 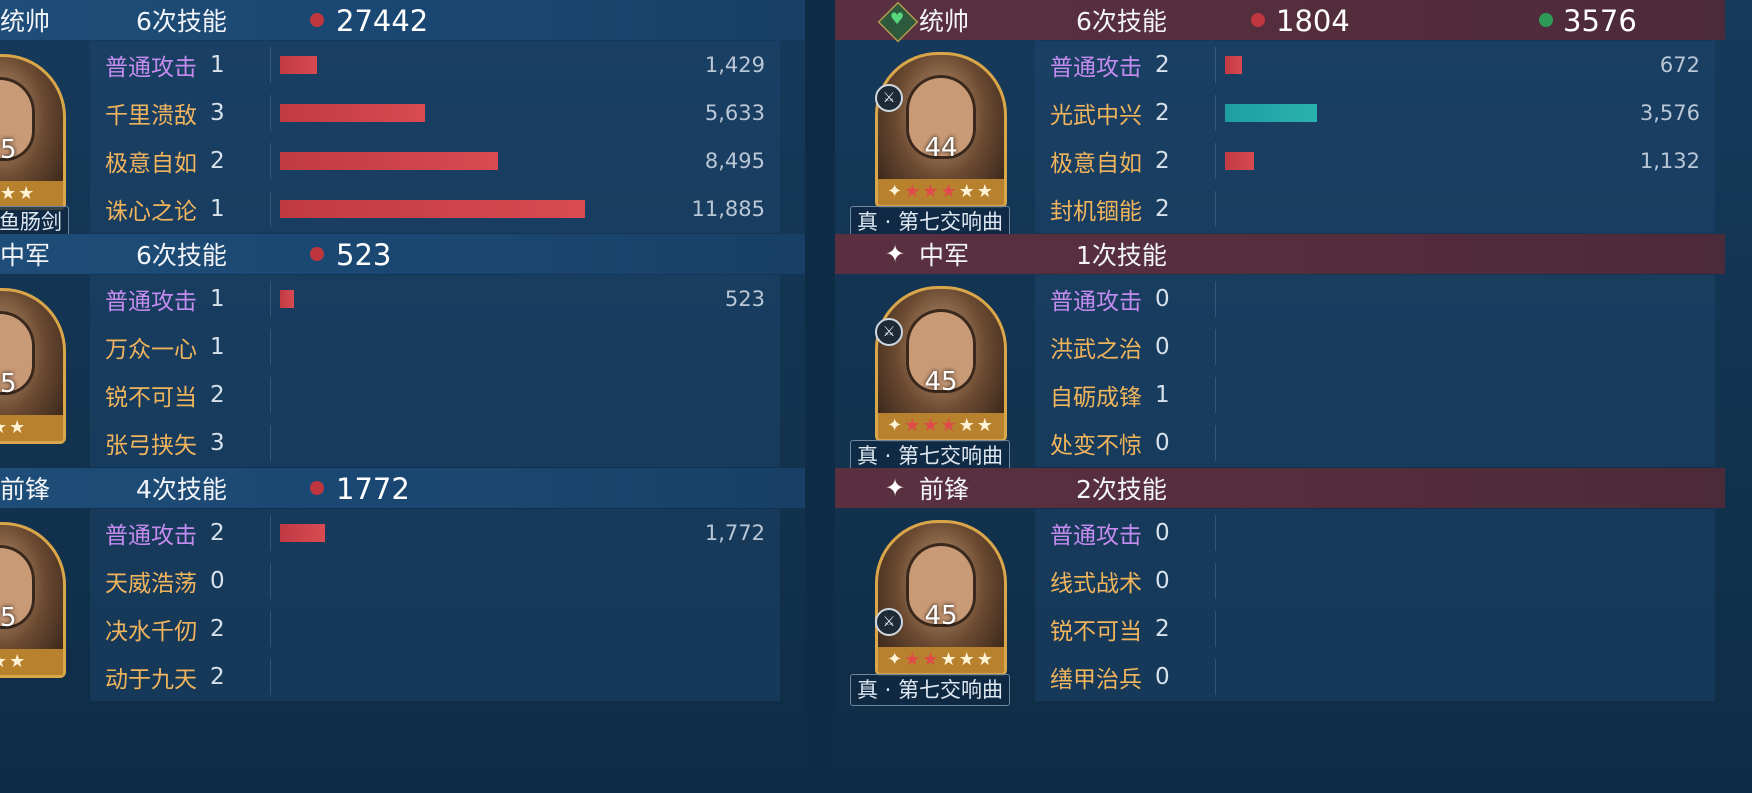 I want to click on unit-header: ✦ 中军 1次技能, so click(x=1280, y=254).